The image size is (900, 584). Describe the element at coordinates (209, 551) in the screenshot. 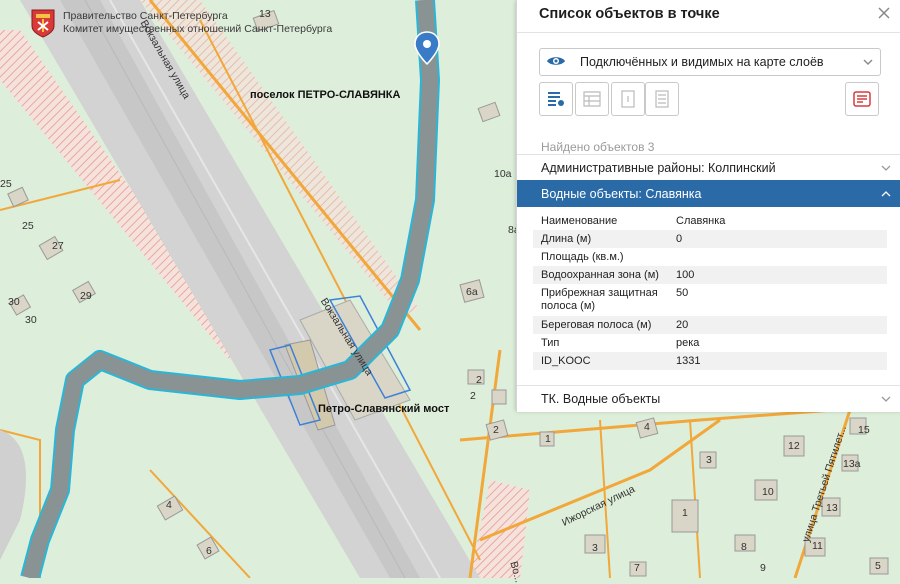

I see `house-number: 6` at that location.